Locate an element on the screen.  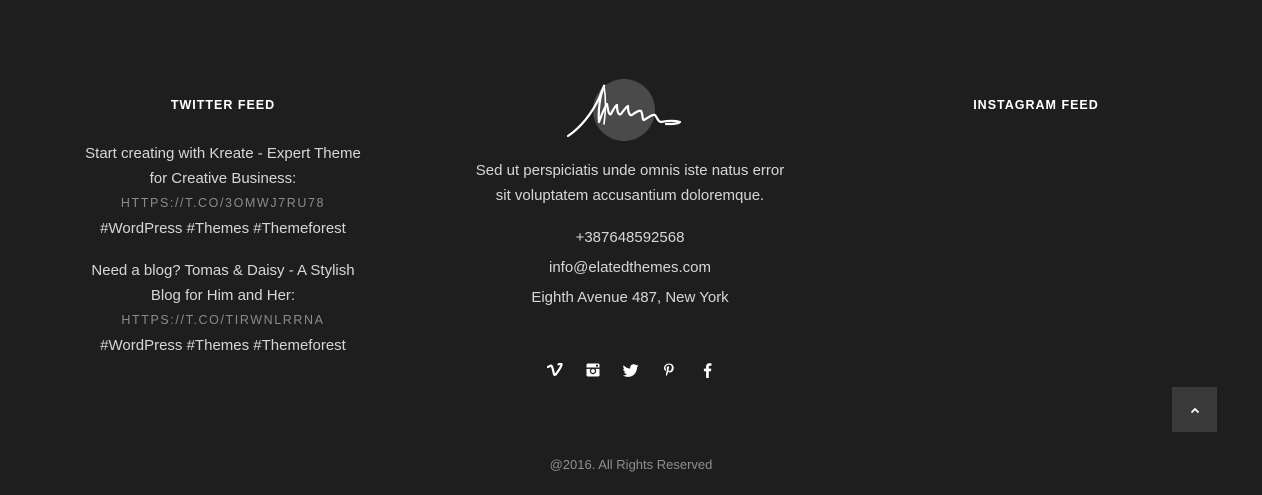
pinterest-icon is located at coordinates (669, 370).